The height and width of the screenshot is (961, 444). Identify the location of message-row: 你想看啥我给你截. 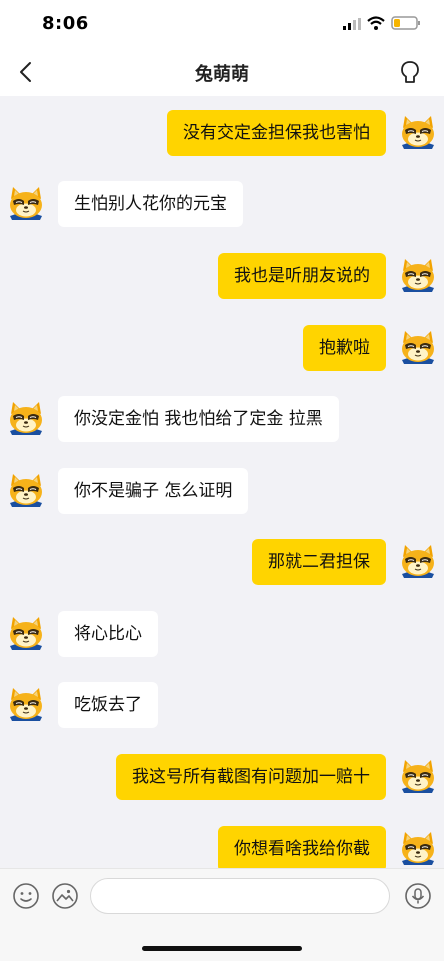
(222, 847).